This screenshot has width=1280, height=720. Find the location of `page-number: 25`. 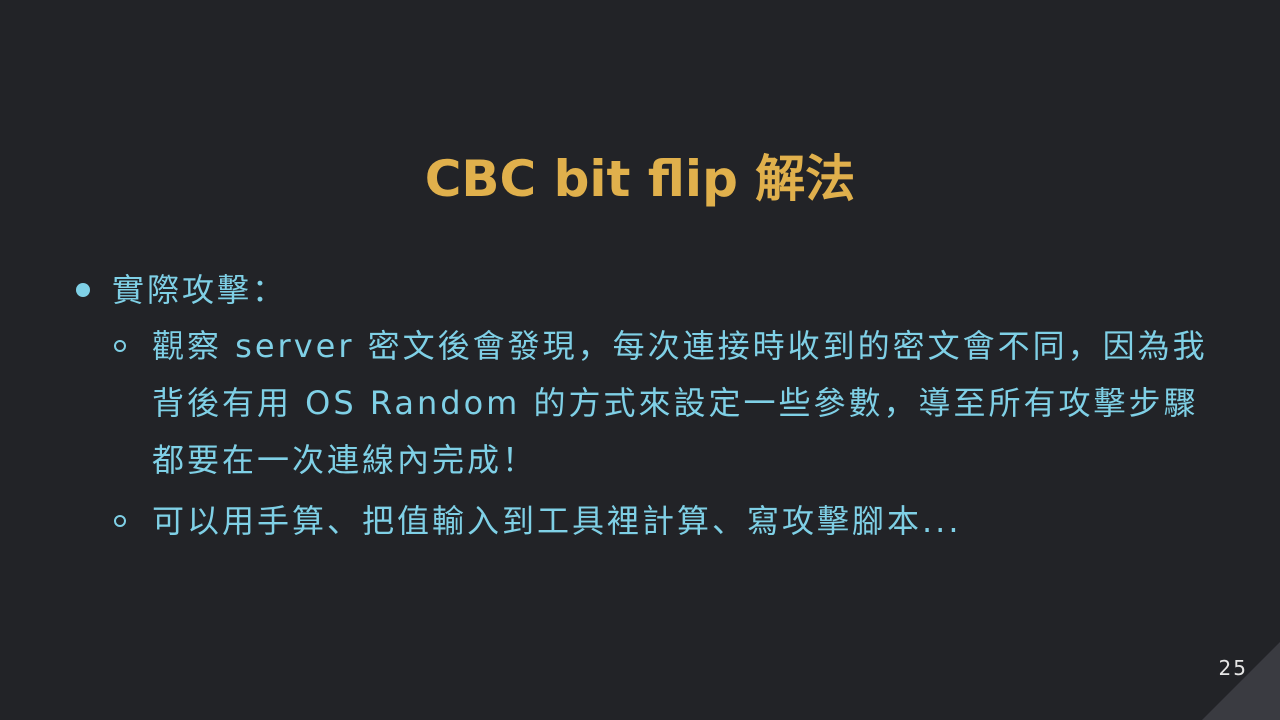

page-number: 25 is located at coordinates (1233, 668).